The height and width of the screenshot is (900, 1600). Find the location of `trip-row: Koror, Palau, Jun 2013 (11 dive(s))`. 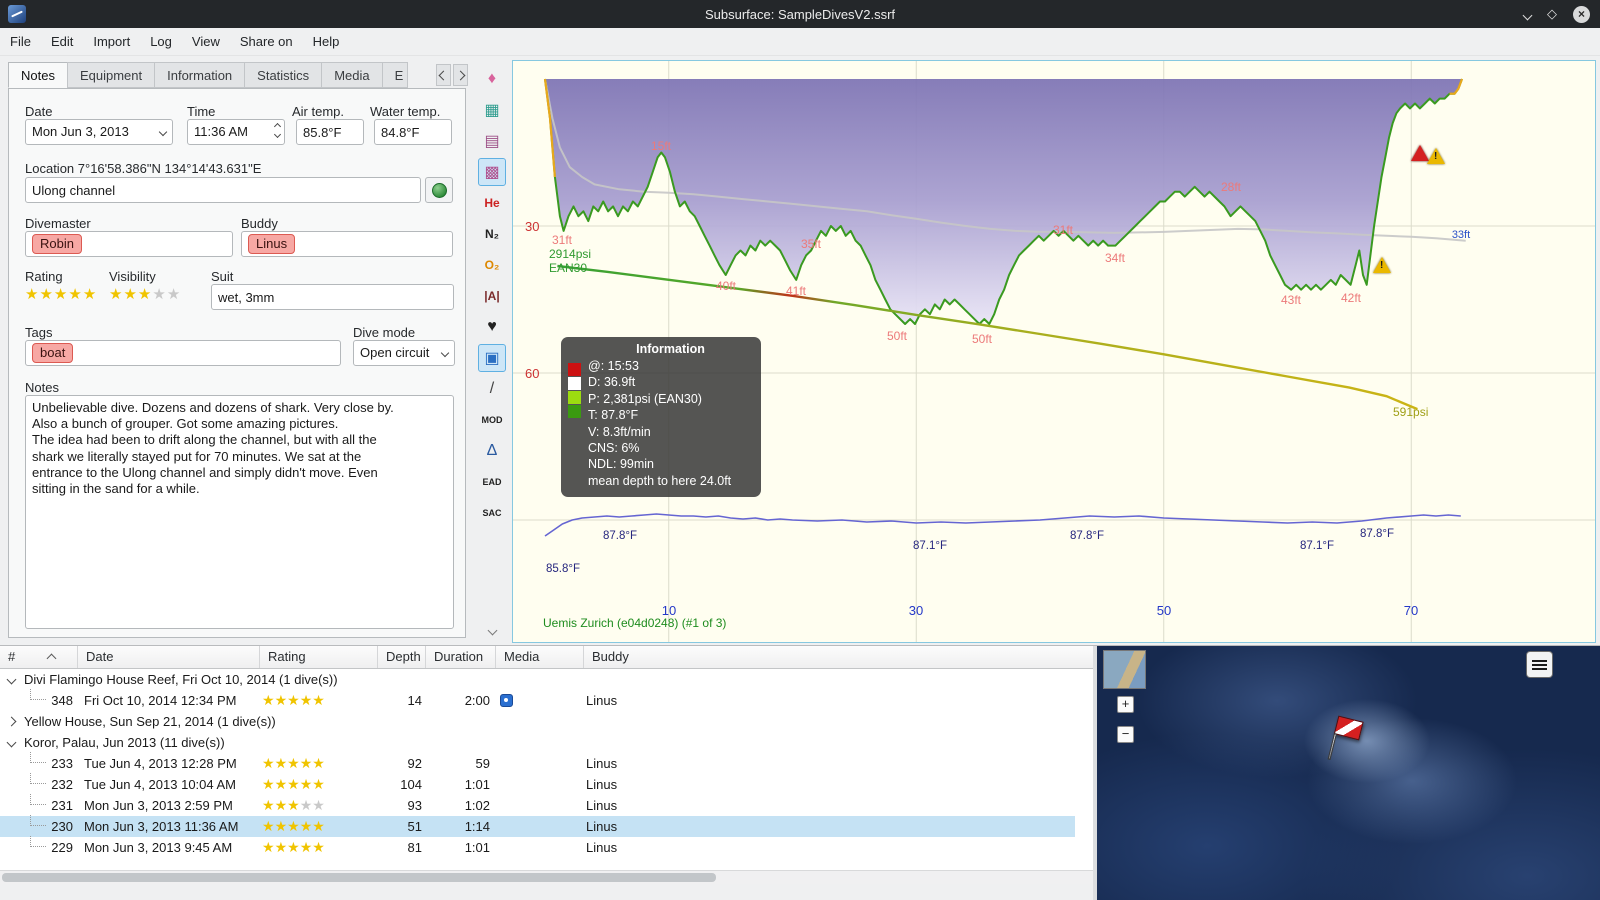

trip-row: Koror, Palau, Jun 2013 (11 dive(s)) is located at coordinates (537, 742).